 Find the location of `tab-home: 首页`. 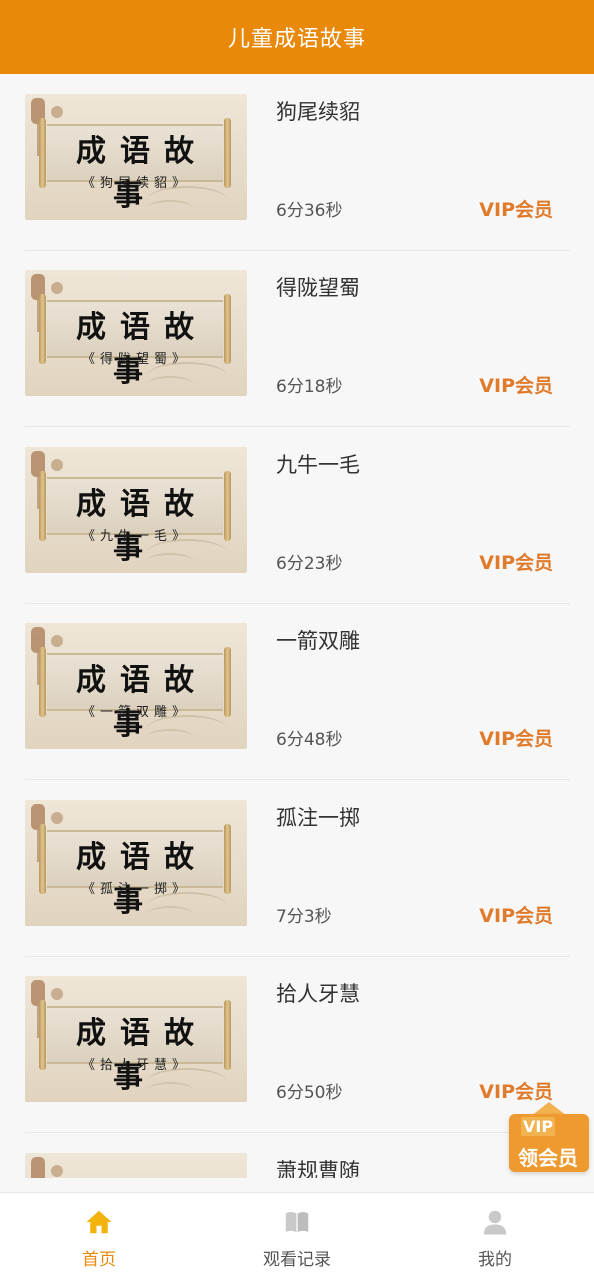

tab-home: 首页 is located at coordinates (99, 1237).